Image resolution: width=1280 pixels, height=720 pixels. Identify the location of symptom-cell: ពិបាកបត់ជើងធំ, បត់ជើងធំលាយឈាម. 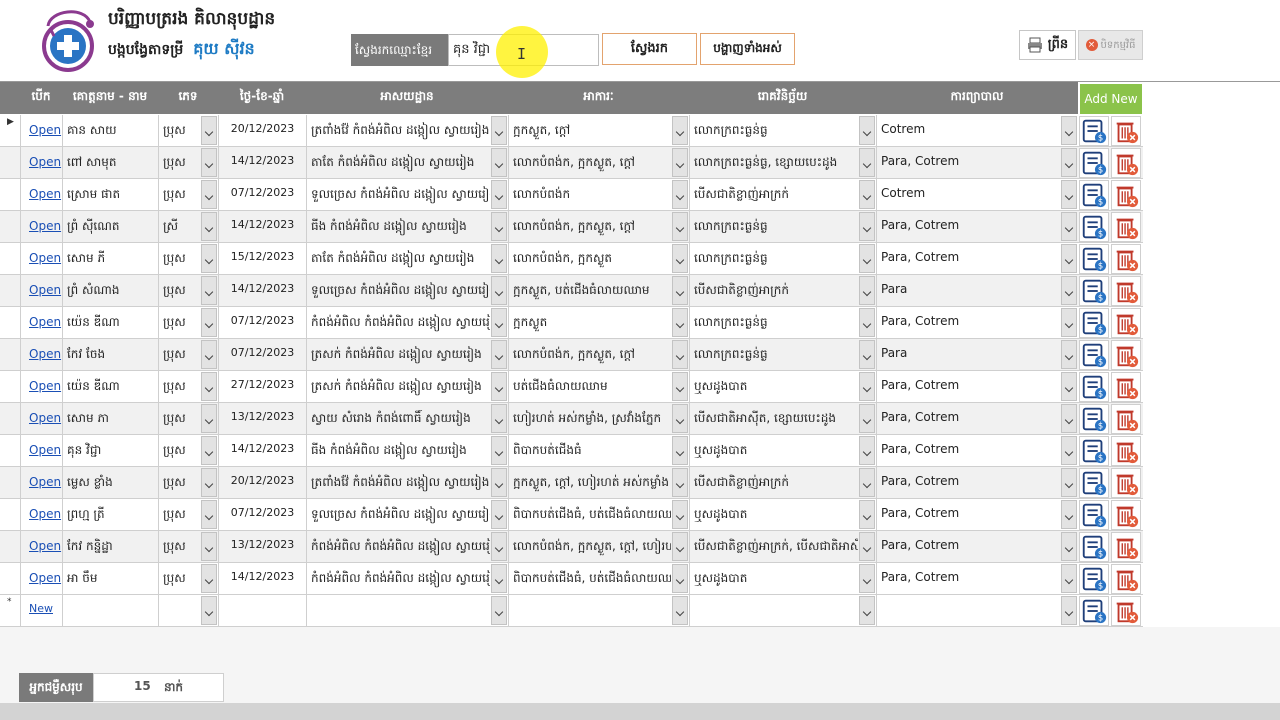
(598, 578).